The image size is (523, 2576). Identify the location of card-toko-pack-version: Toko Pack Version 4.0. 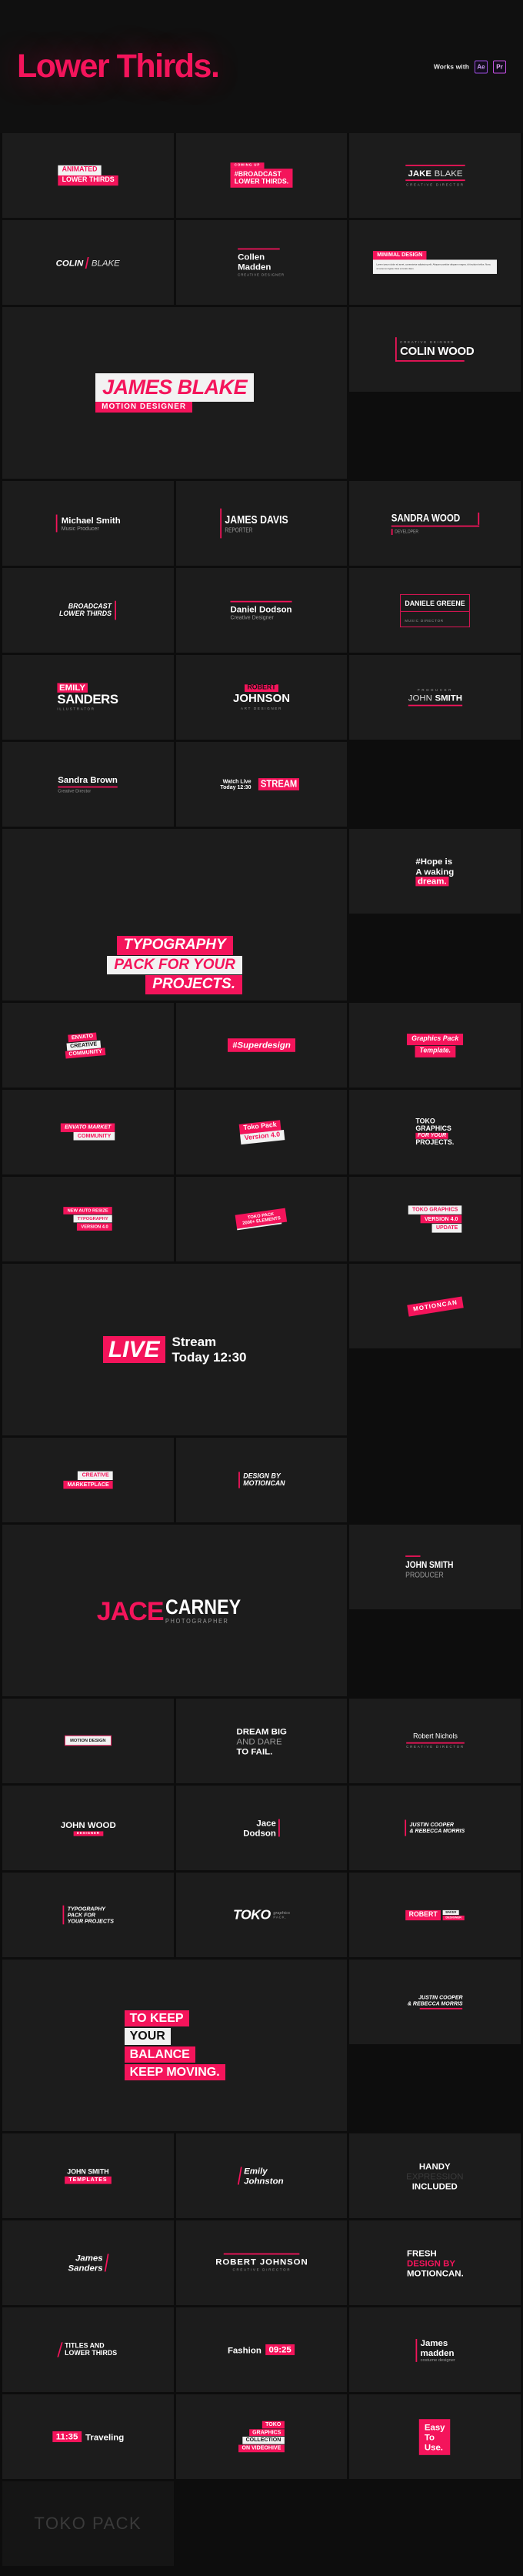
(261, 1132).